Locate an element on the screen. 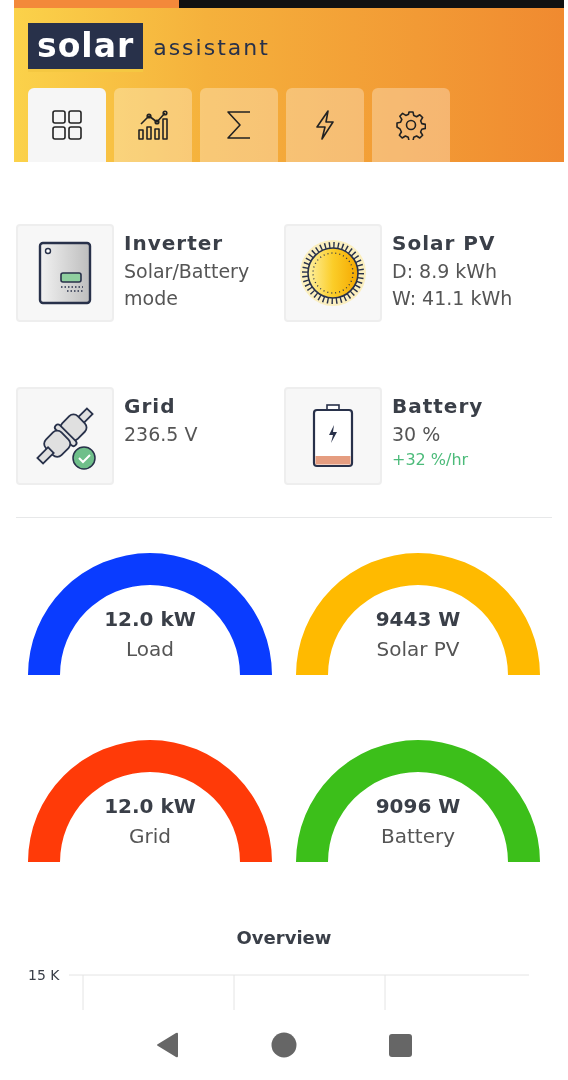  recents-button is located at coordinates (401, 1045).